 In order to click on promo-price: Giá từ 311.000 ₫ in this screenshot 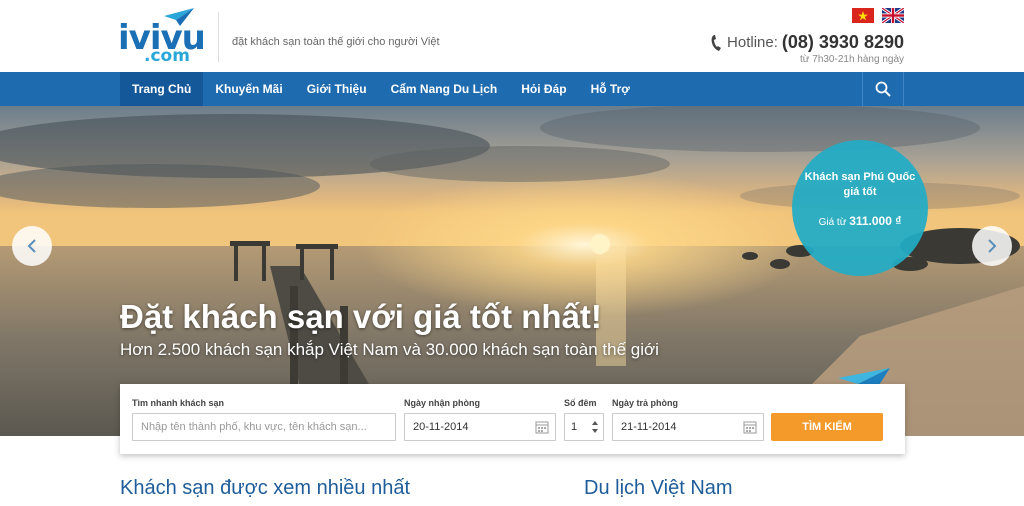, I will do `click(860, 221)`.